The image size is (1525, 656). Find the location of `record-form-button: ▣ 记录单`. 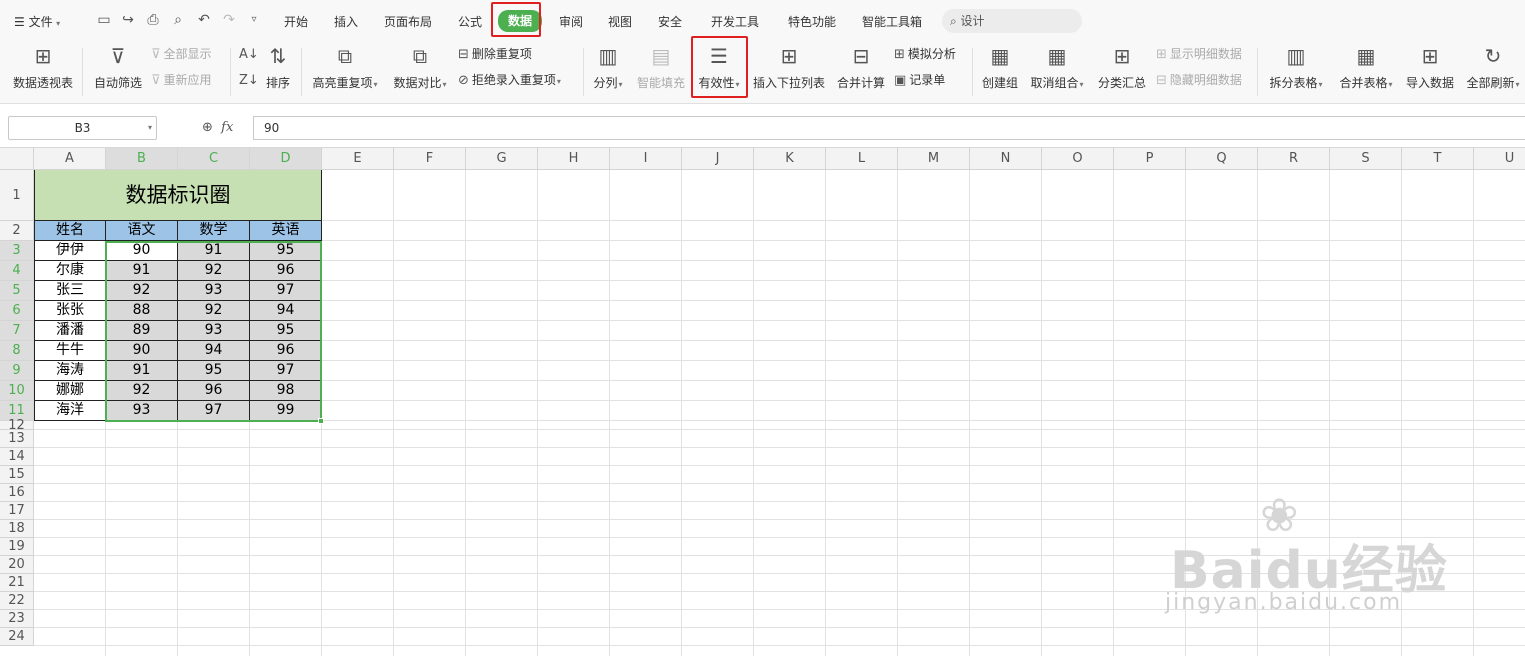

record-form-button: ▣ 记录单 is located at coordinates (919, 80).